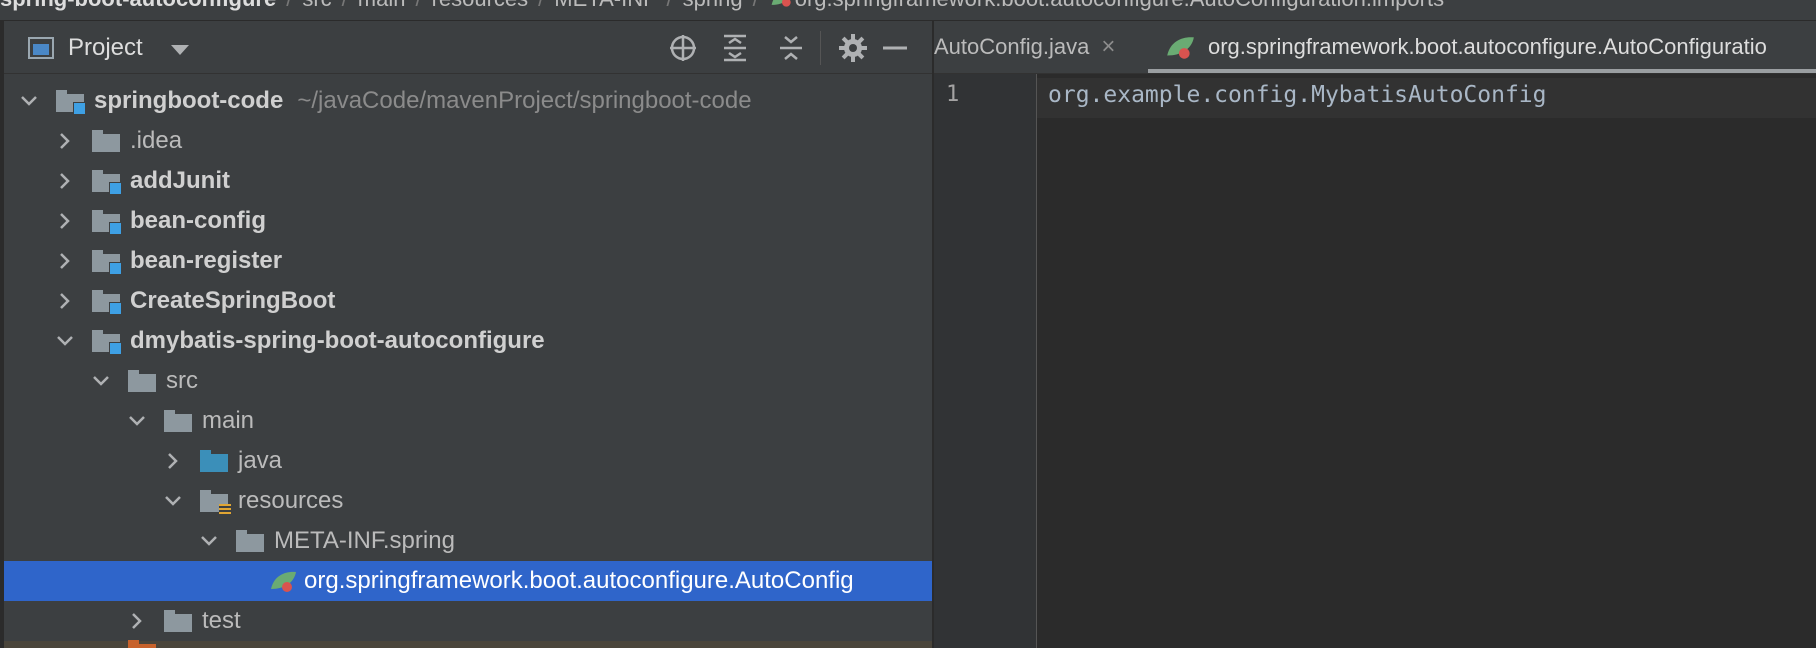  Describe the element at coordinates (228, 420) in the screenshot. I see `tree-item-label: main` at that location.